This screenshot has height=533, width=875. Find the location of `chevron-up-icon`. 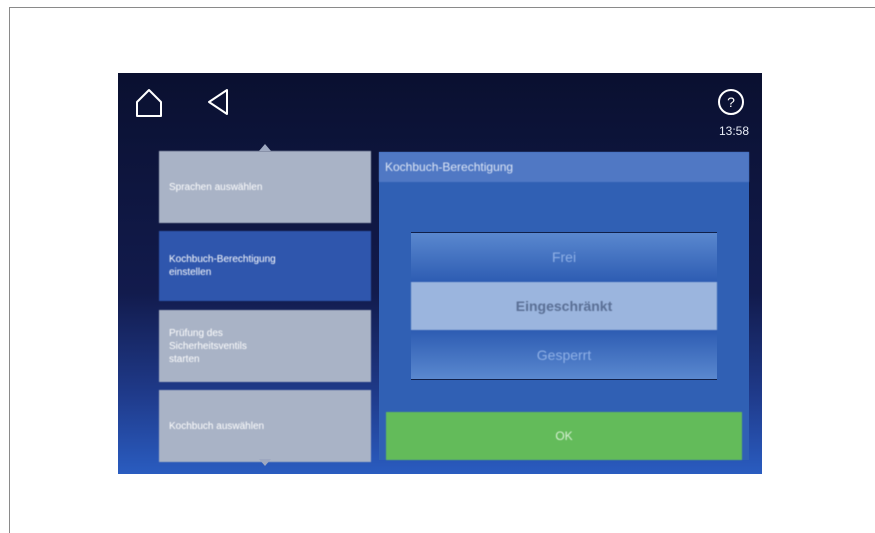

chevron-up-icon is located at coordinates (265, 147).